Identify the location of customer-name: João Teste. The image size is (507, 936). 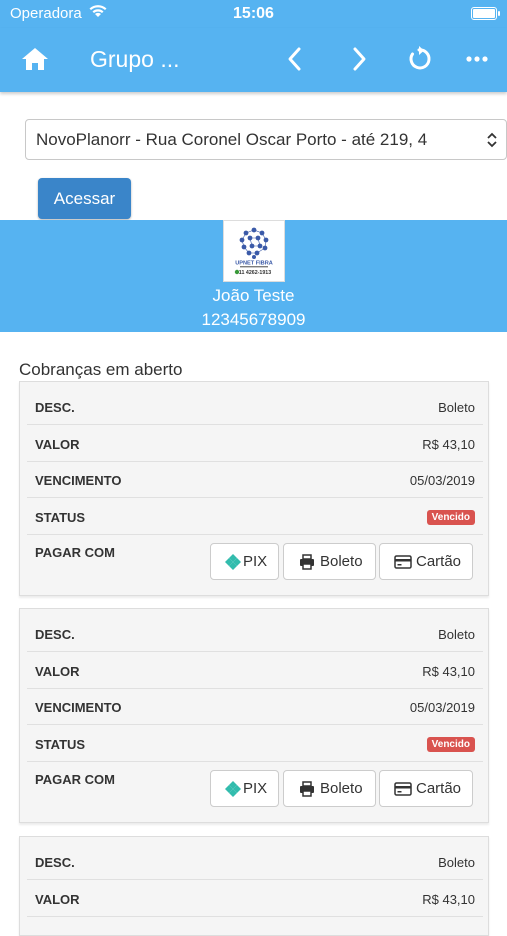
(253, 295).